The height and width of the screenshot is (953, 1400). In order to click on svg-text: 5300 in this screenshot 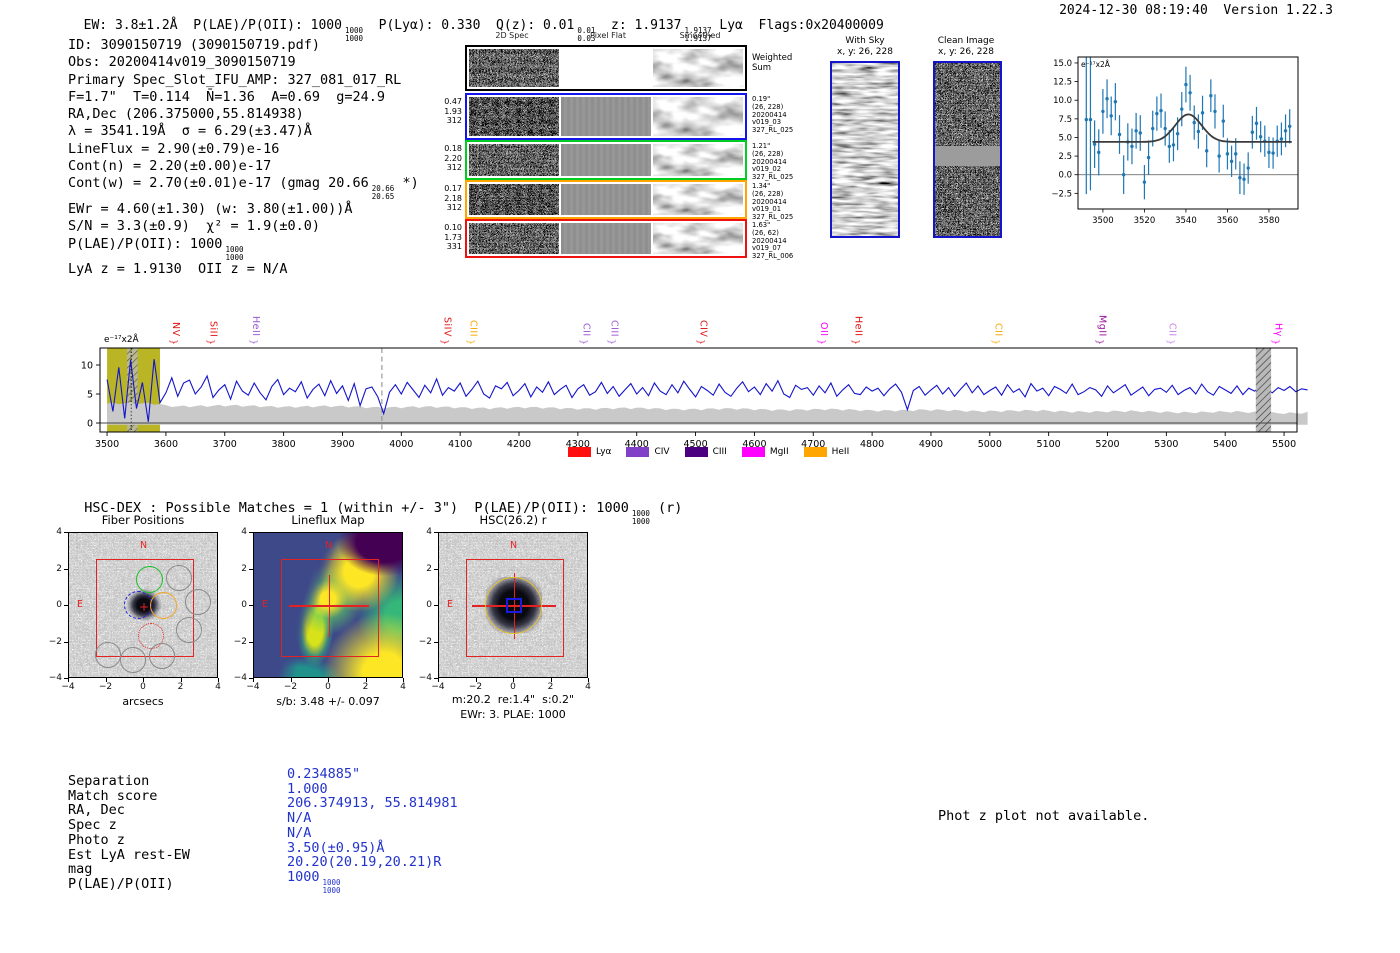, I will do `click(1166, 444)`.